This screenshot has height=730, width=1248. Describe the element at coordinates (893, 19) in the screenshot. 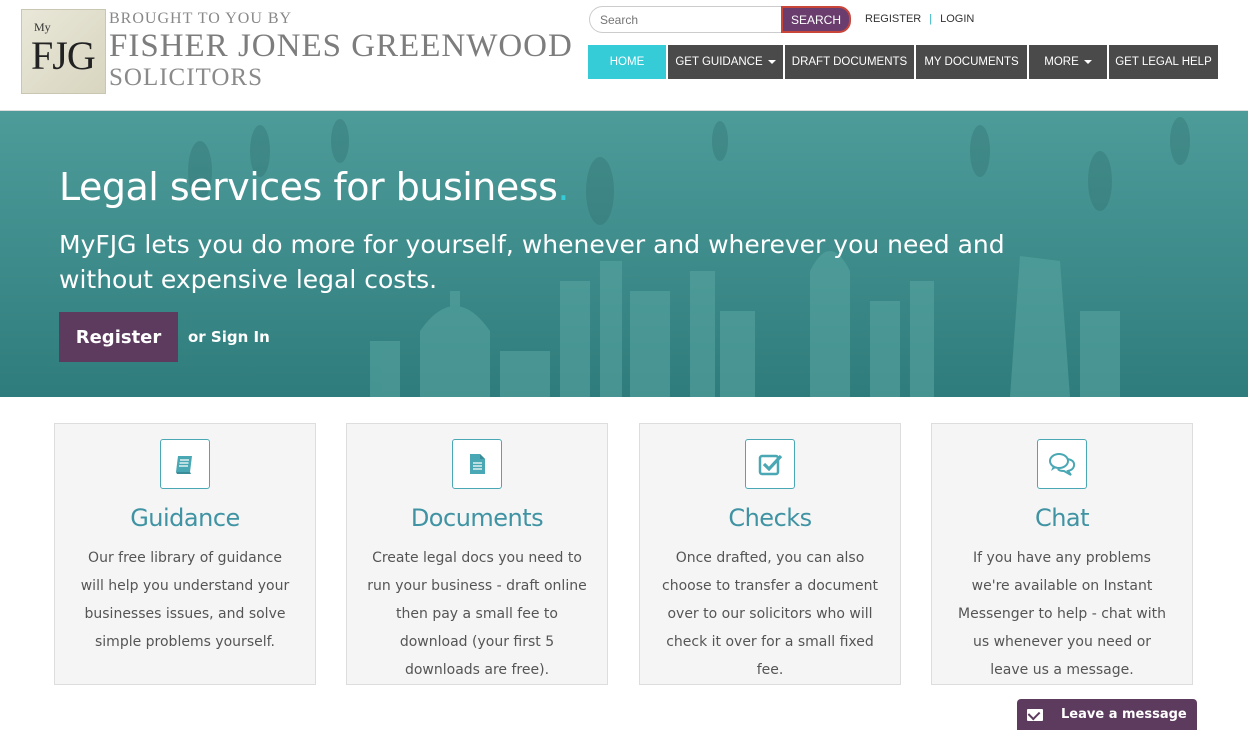

I see `register-link: REGISTER` at that location.